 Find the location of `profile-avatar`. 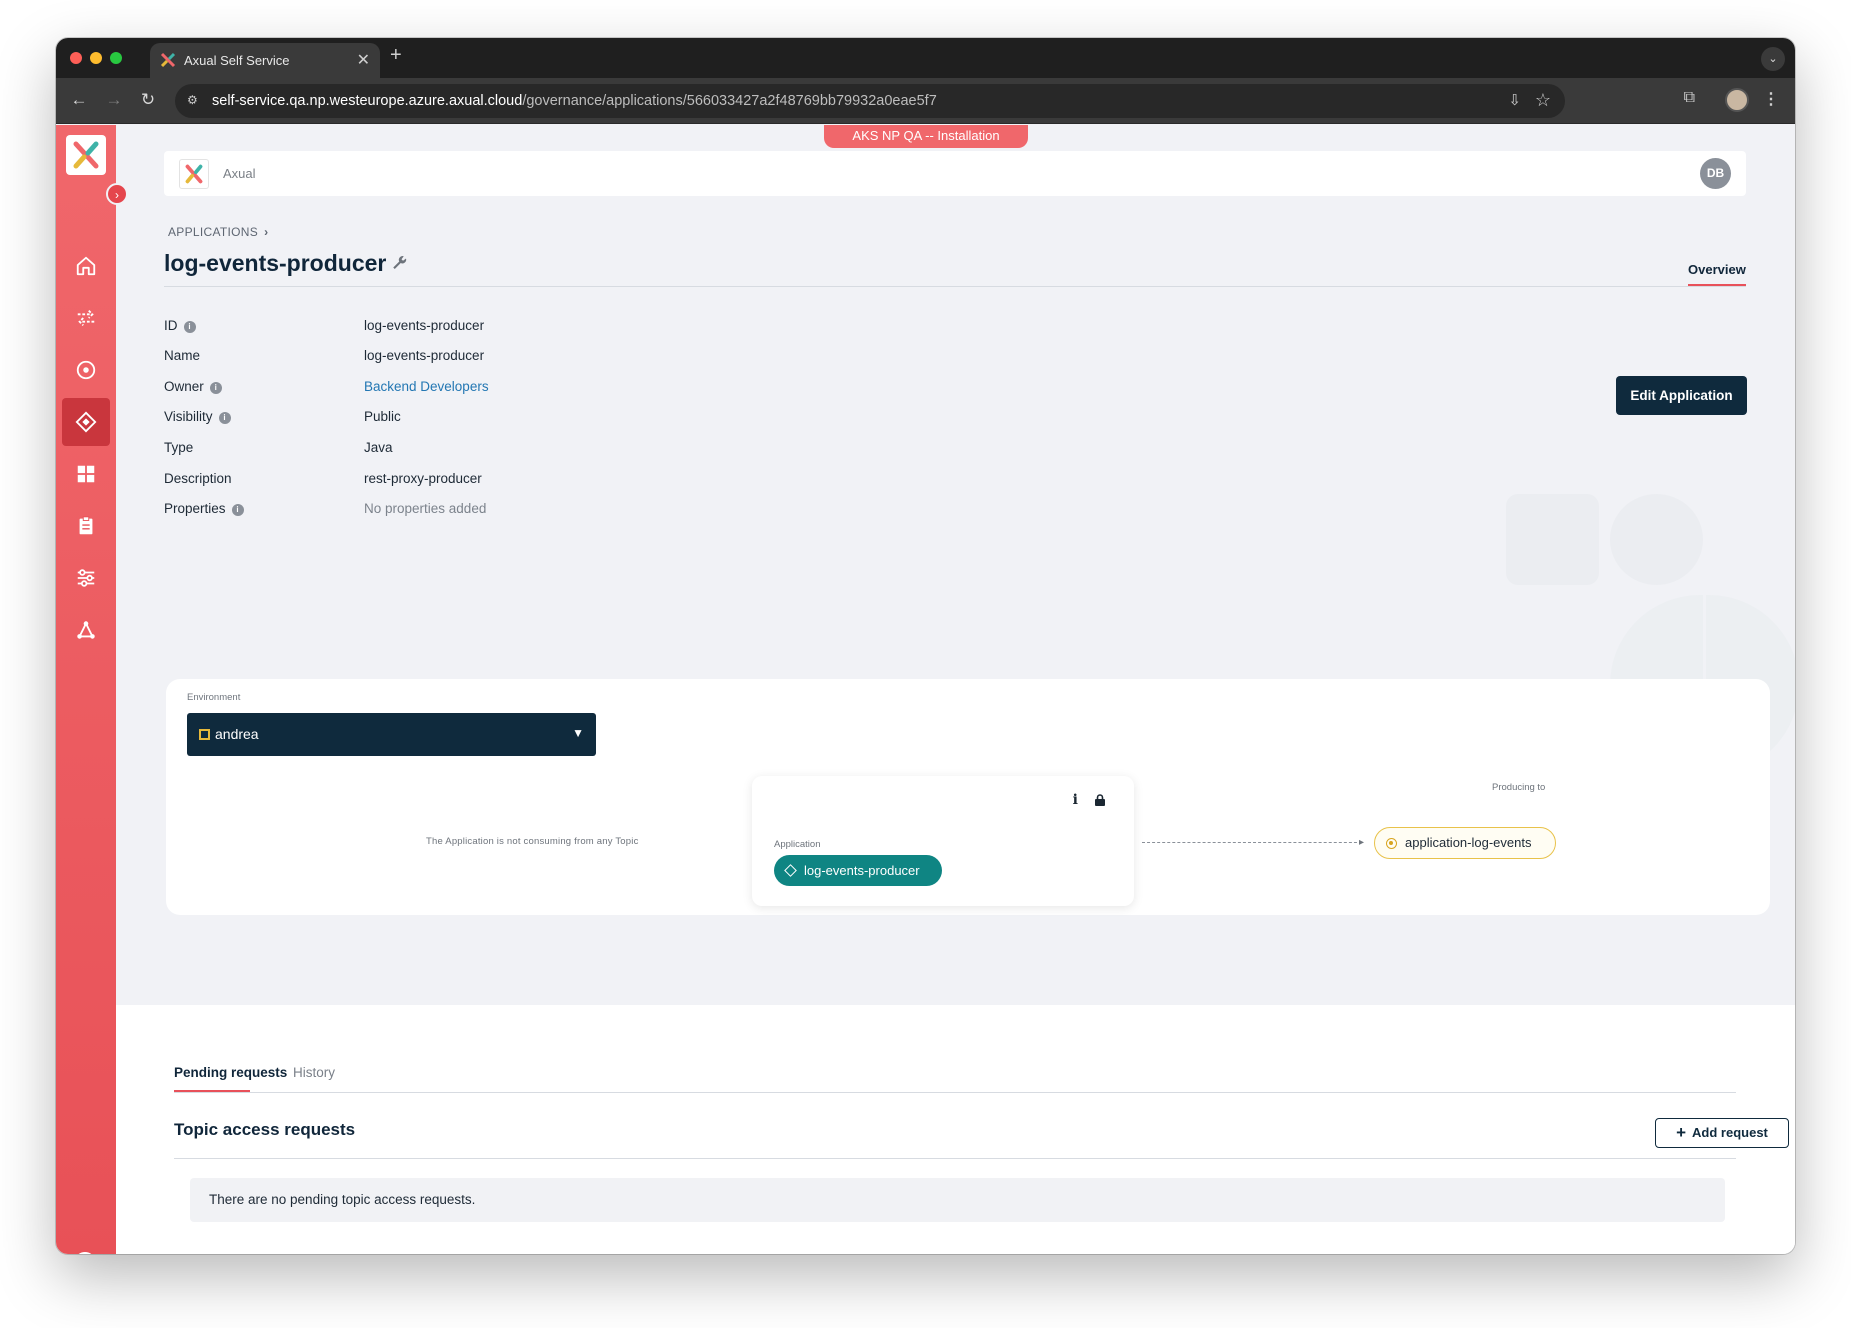

profile-avatar is located at coordinates (1737, 100).